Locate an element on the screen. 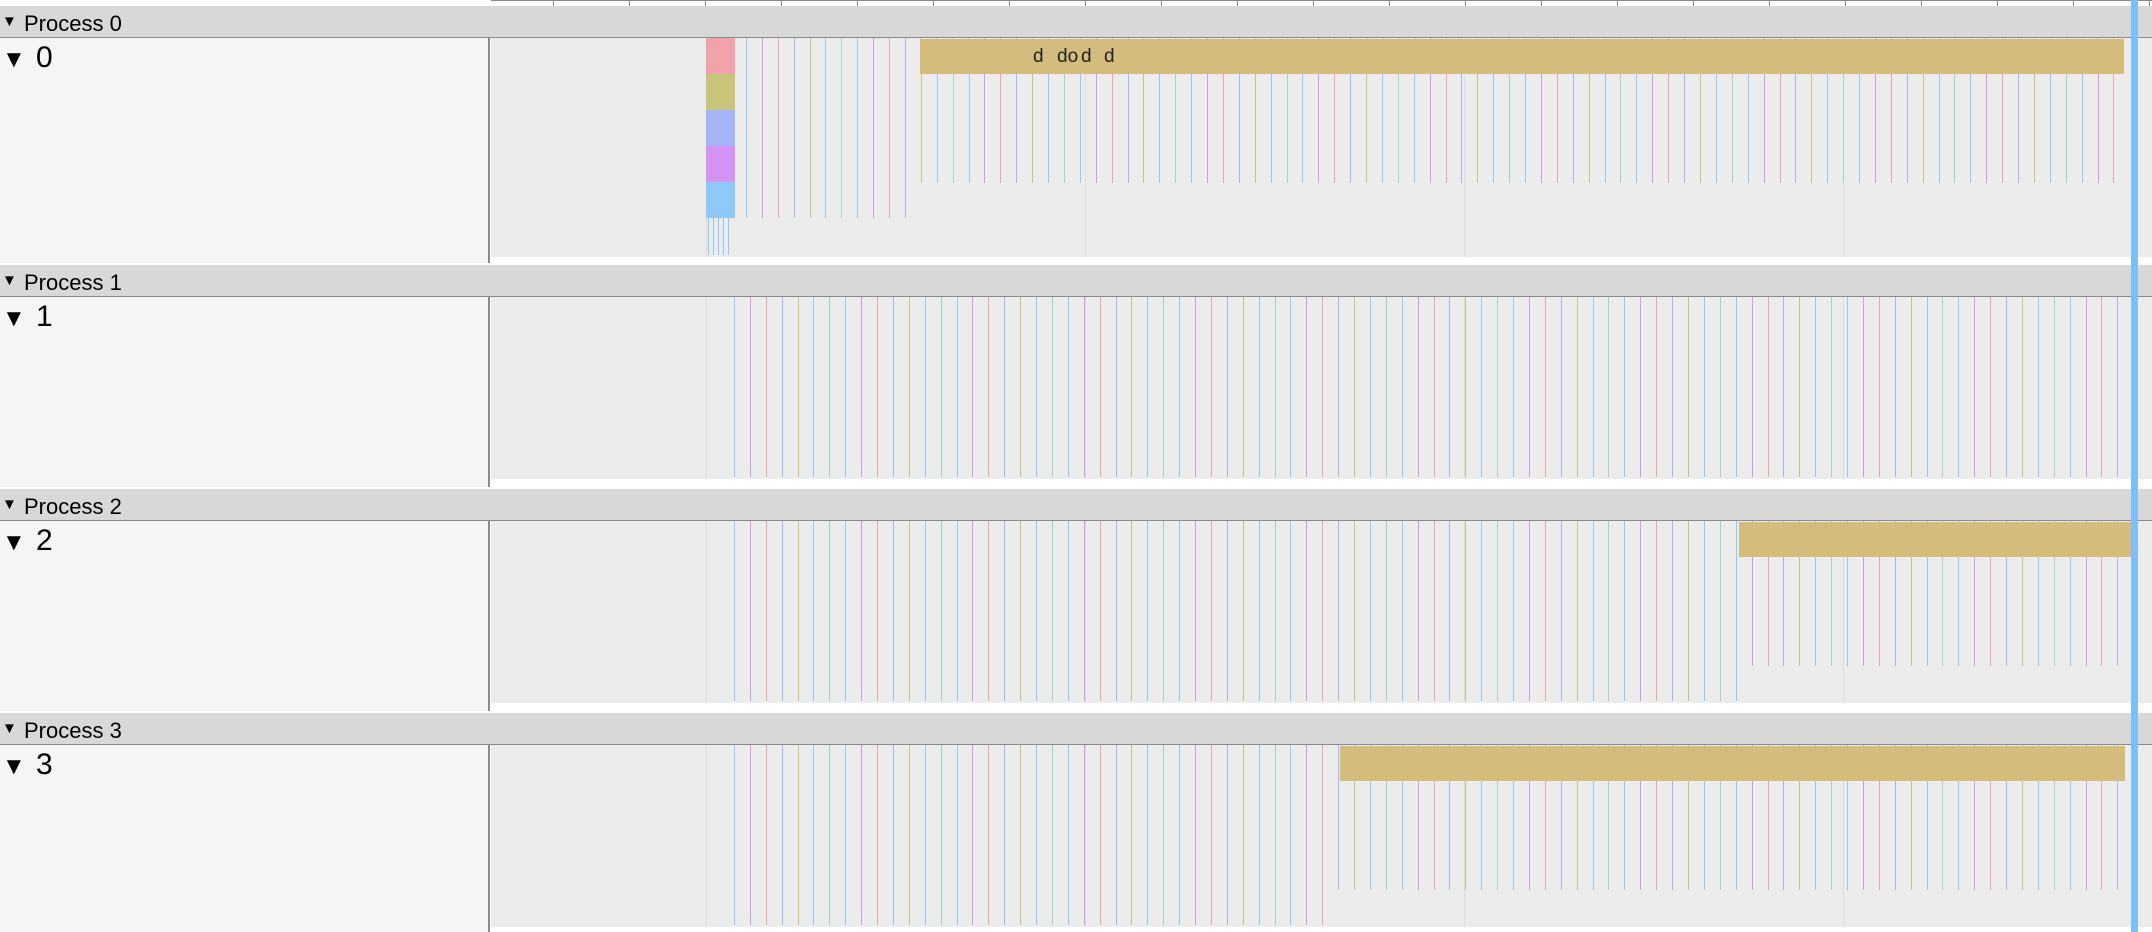  slice-label: do is located at coordinates (1067, 56).